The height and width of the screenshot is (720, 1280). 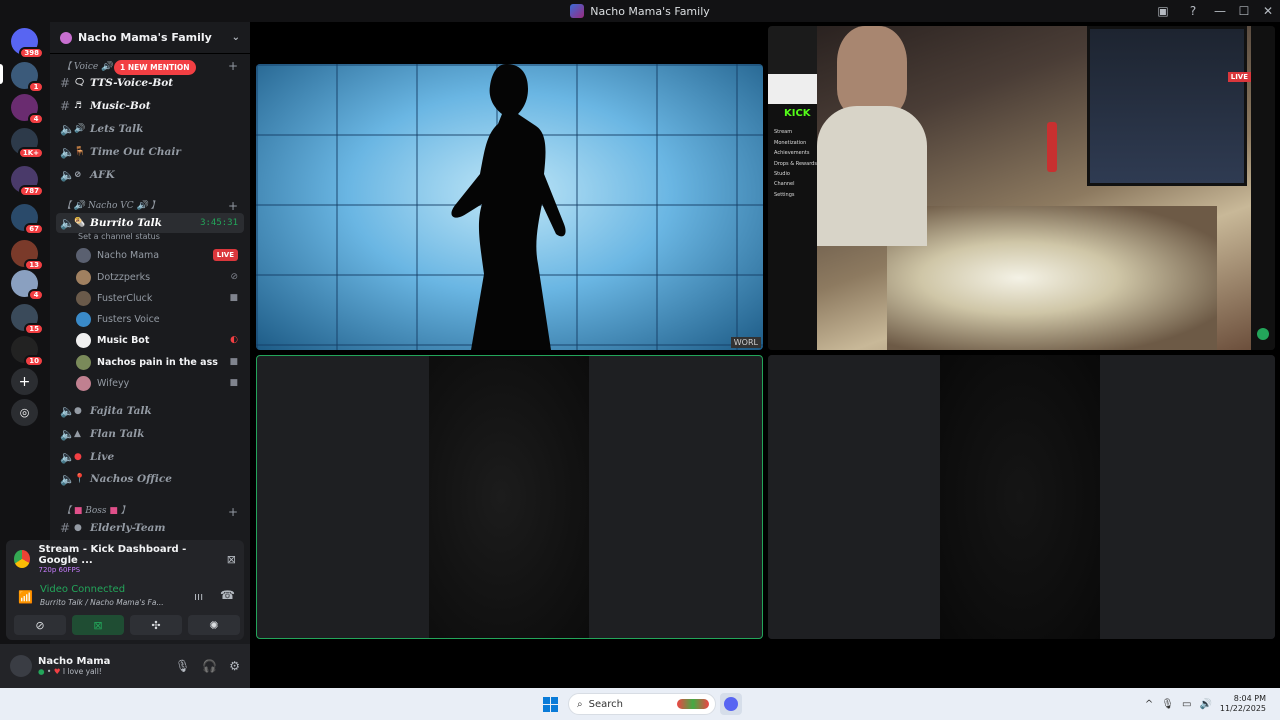 What do you see at coordinates (27, 219) in the screenshot?
I see `server-button: 67` at bounding box center [27, 219].